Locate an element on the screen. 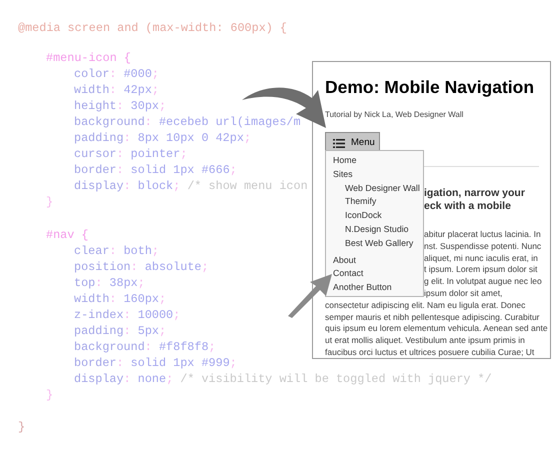 Image resolution: width=560 pixels, height=449 pixels. article-text-line: aliquet, mi nunc iaculis erat, in is located at coordinates (481, 257).